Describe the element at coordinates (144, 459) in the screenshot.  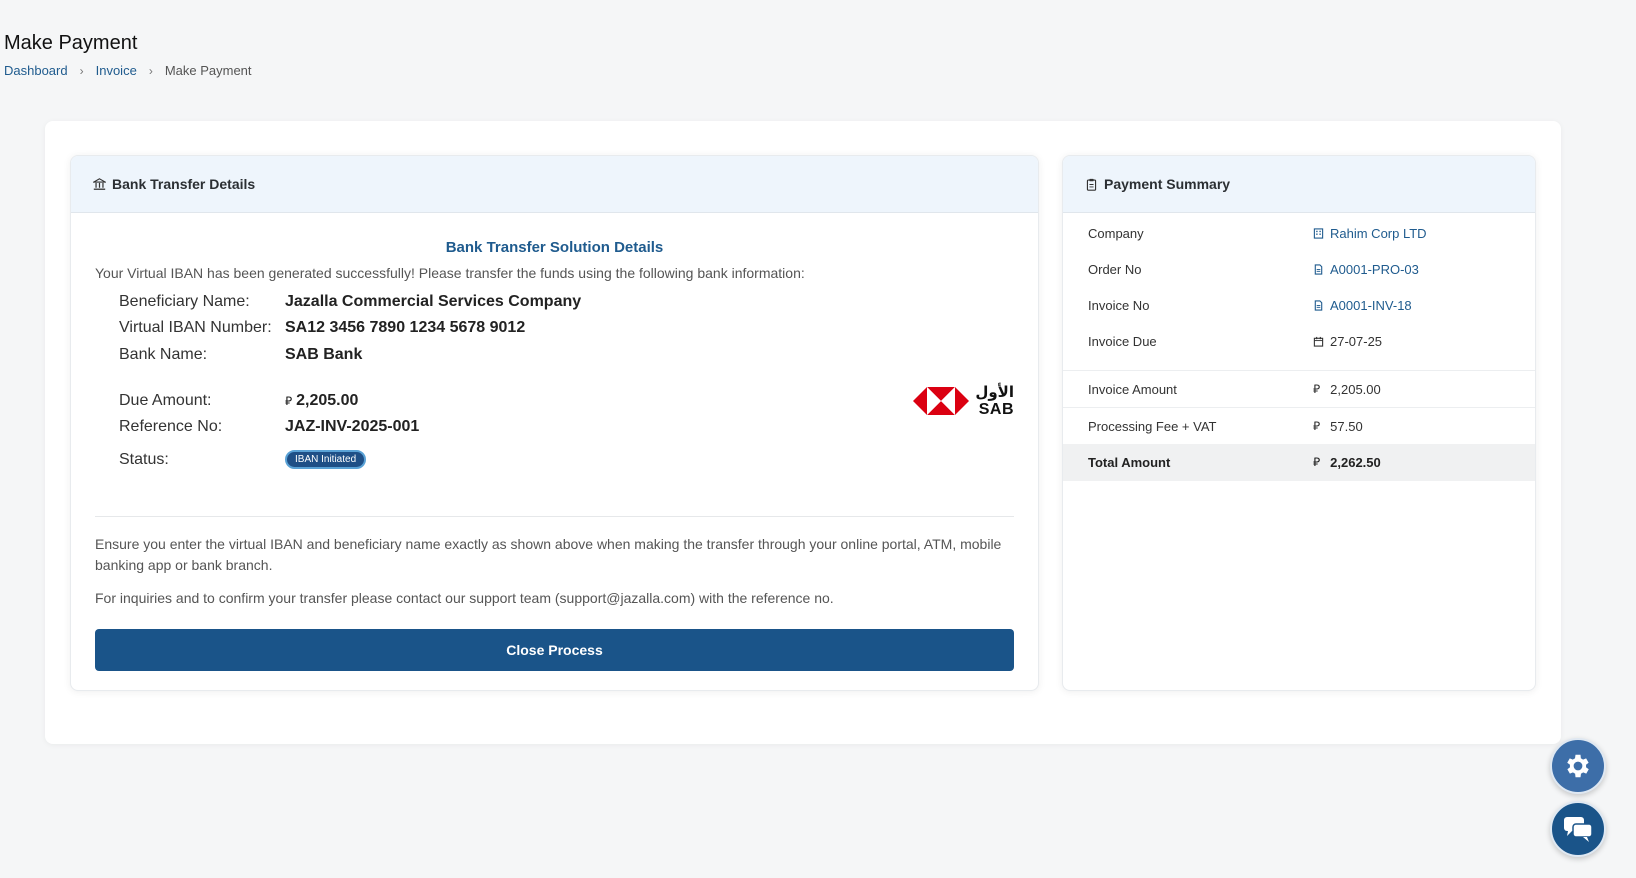
I see `status-label: Status:` at that location.